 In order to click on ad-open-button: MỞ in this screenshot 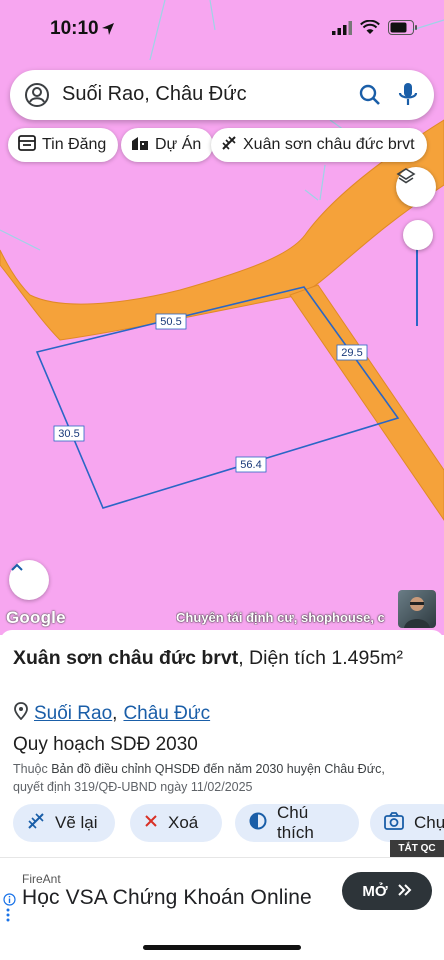, I will do `click(387, 891)`.